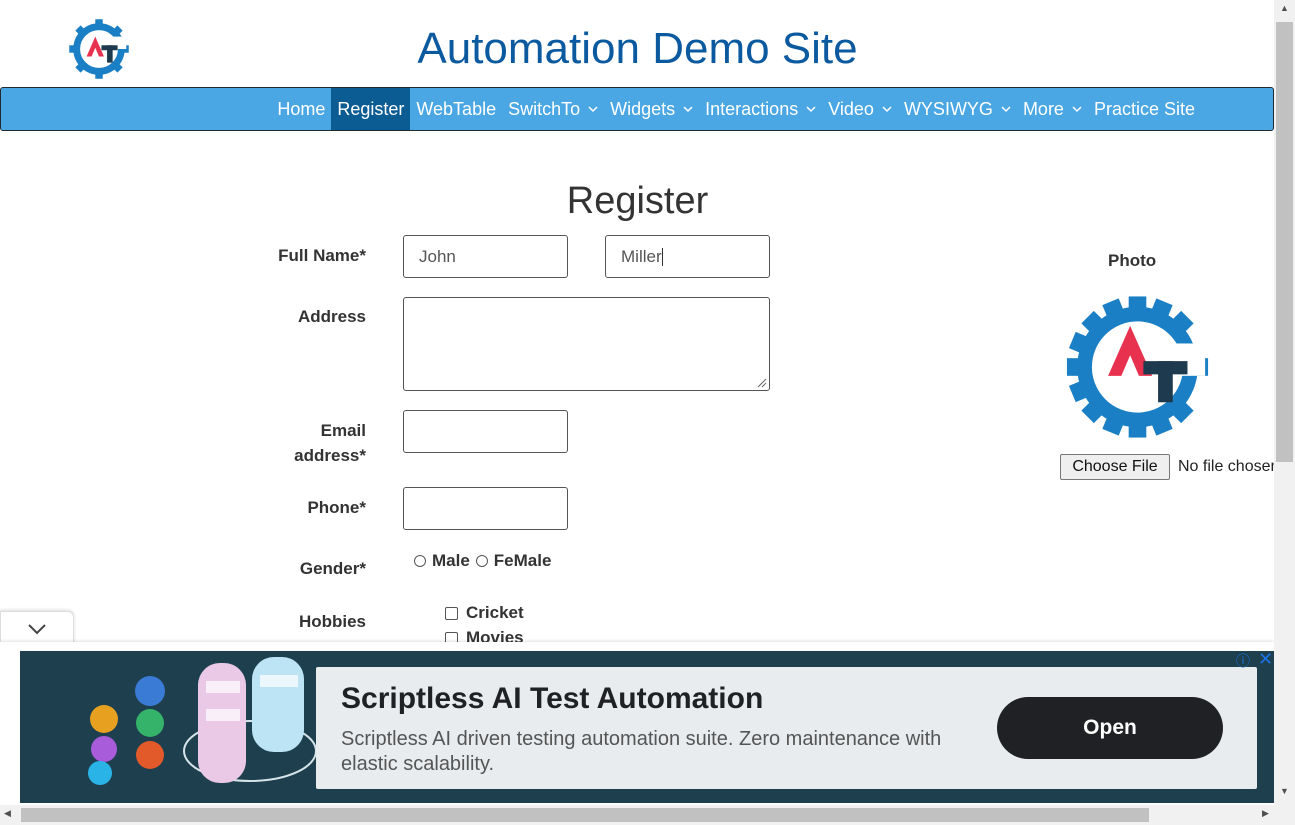  Describe the element at coordinates (762, 383) in the screenshot. I see `resize-grip-icon` at that location.